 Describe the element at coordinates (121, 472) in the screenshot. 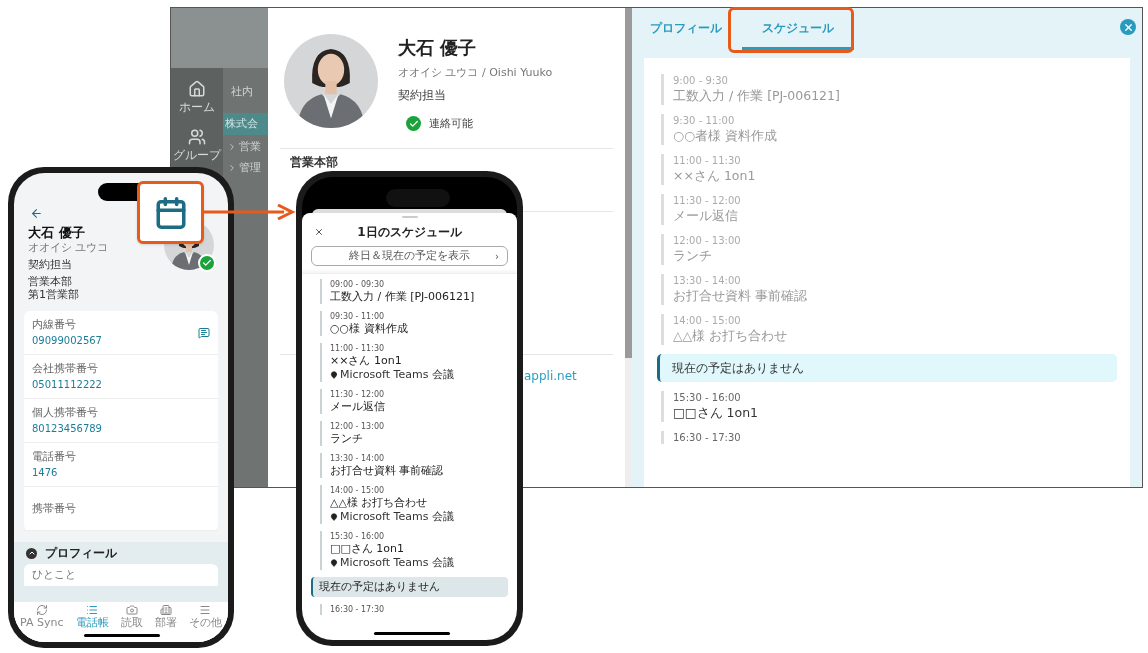

I see `phone-number: 1476` at that location.